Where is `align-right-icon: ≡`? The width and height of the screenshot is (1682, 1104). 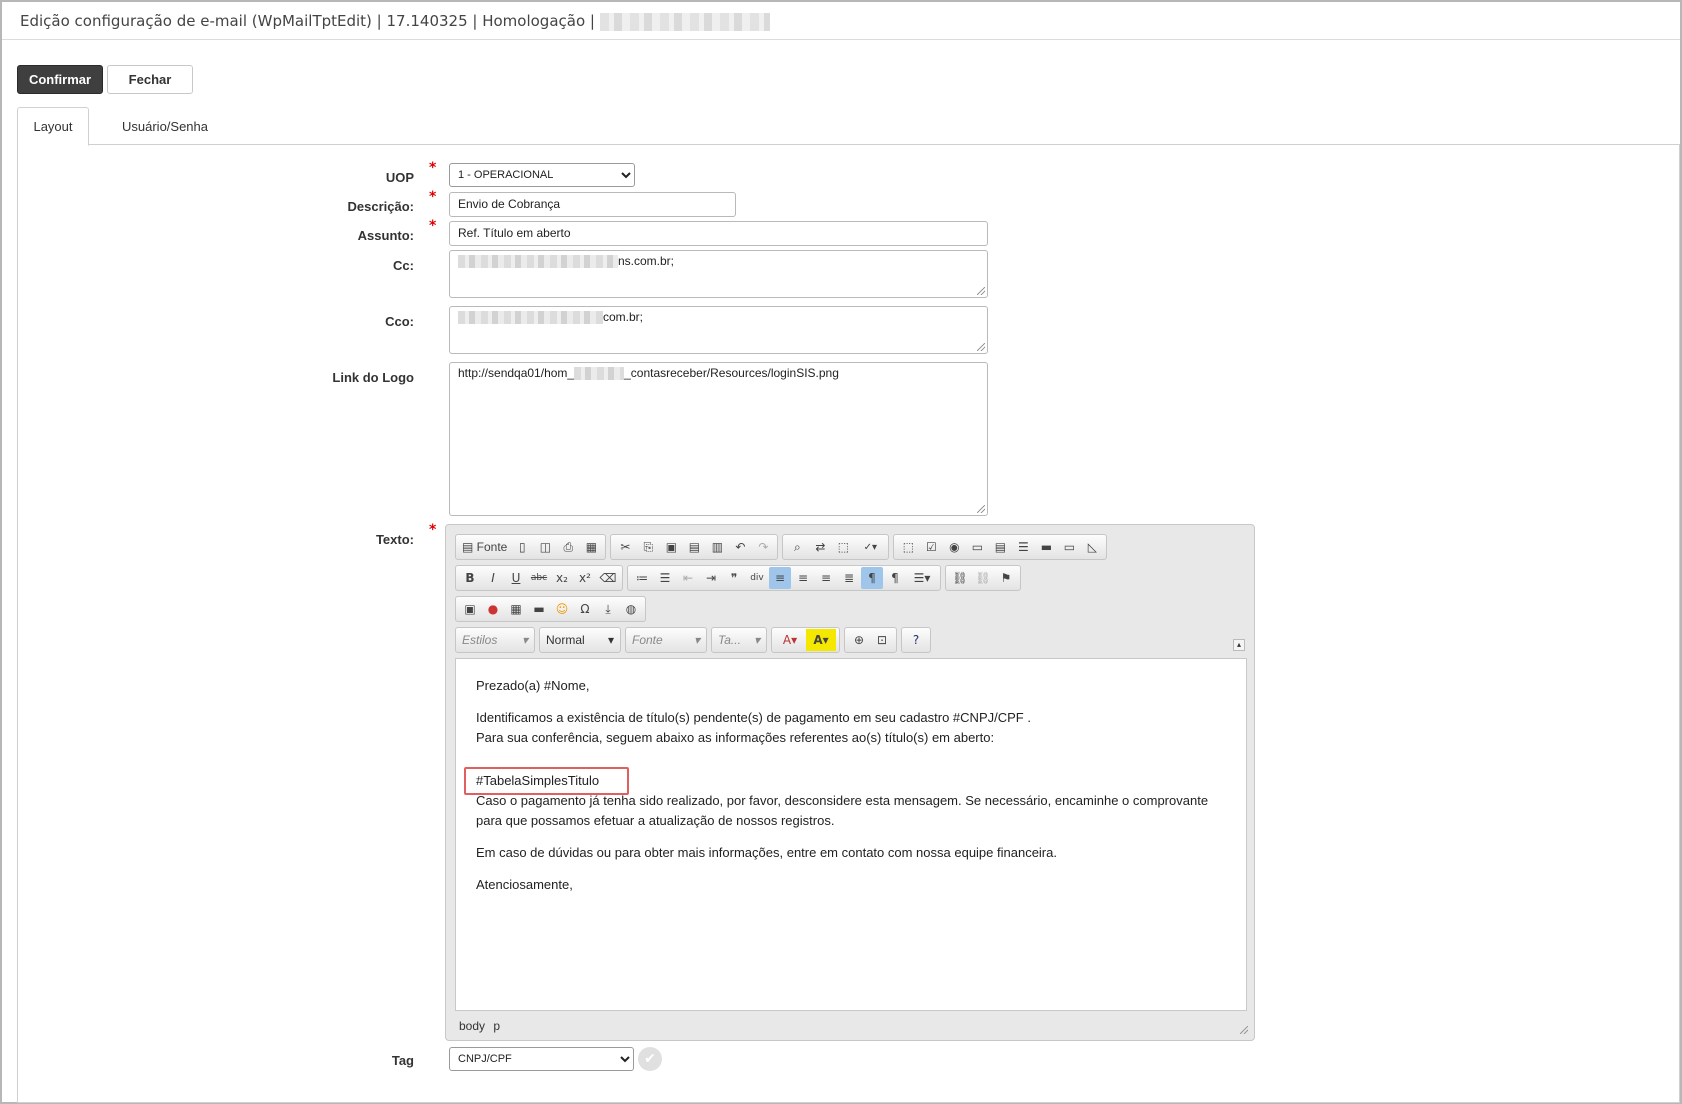
align-right-icon: ≡ is located at coordinates (826, 578).